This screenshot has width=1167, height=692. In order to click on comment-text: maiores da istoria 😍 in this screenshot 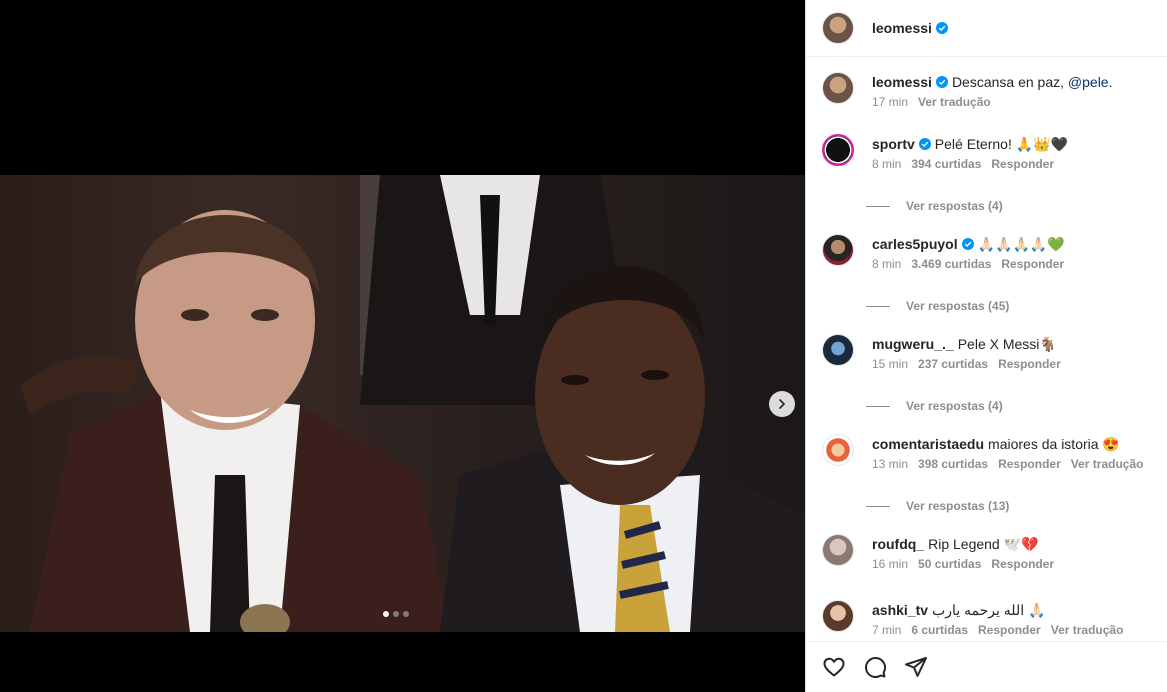, I will do `click(1054, 444)`.